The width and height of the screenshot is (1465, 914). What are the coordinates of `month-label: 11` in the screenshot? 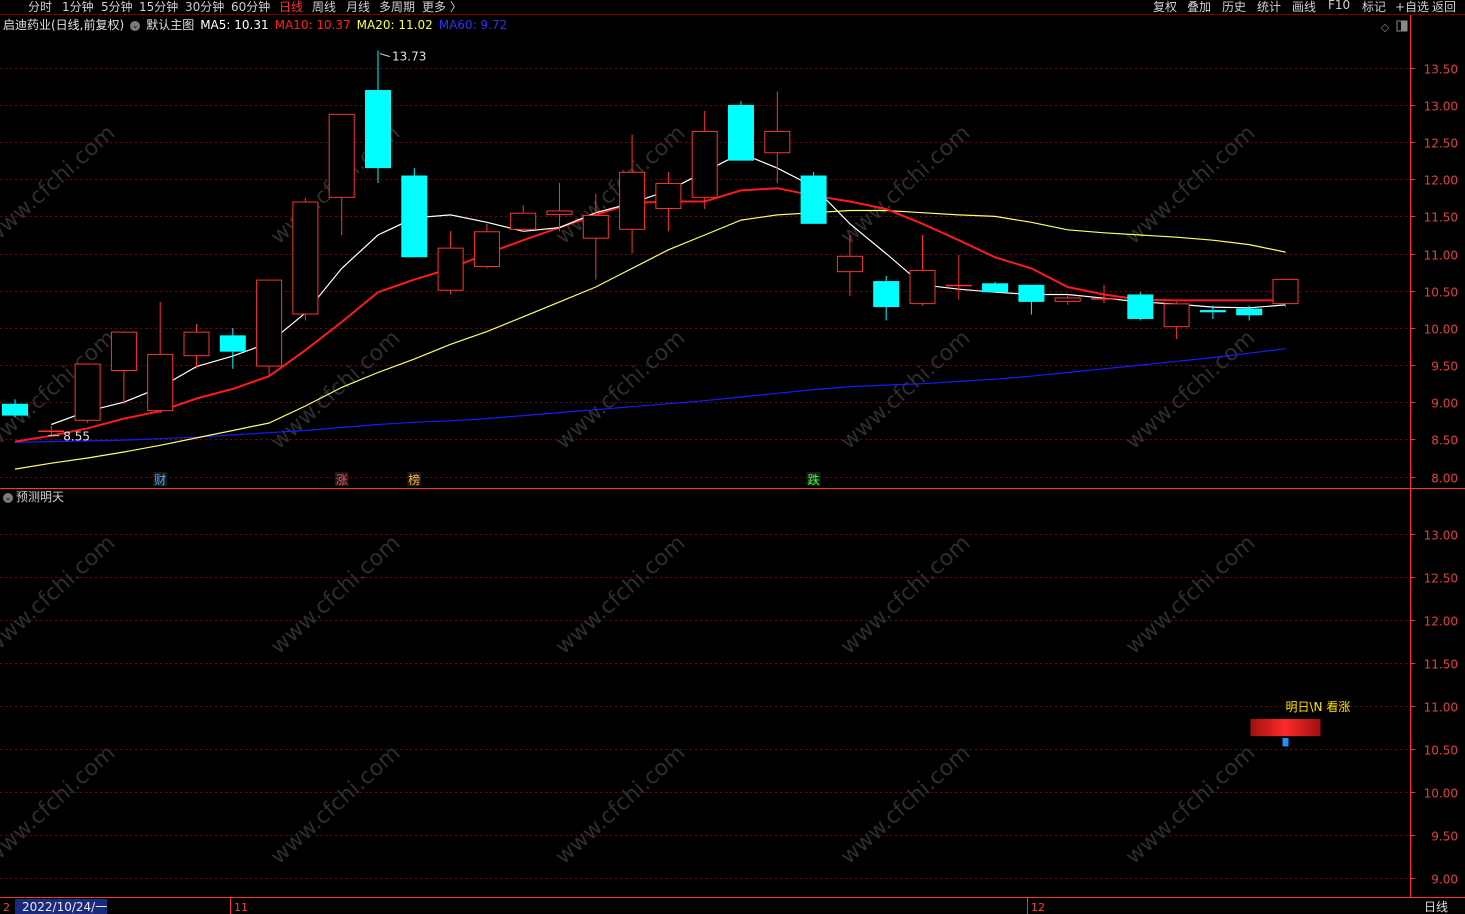 It's located at (241, 907).